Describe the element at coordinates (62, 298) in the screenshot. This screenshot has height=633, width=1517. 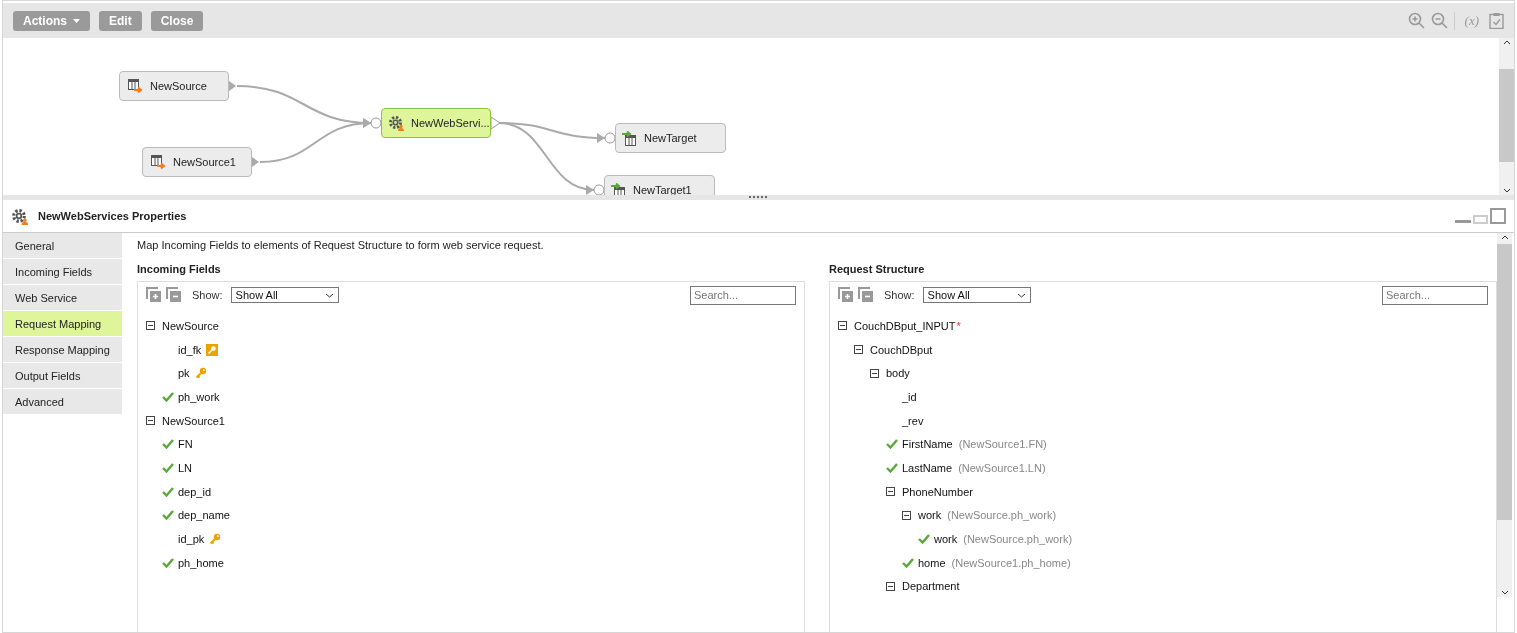
I see `side-tab: Web Service` at that location.